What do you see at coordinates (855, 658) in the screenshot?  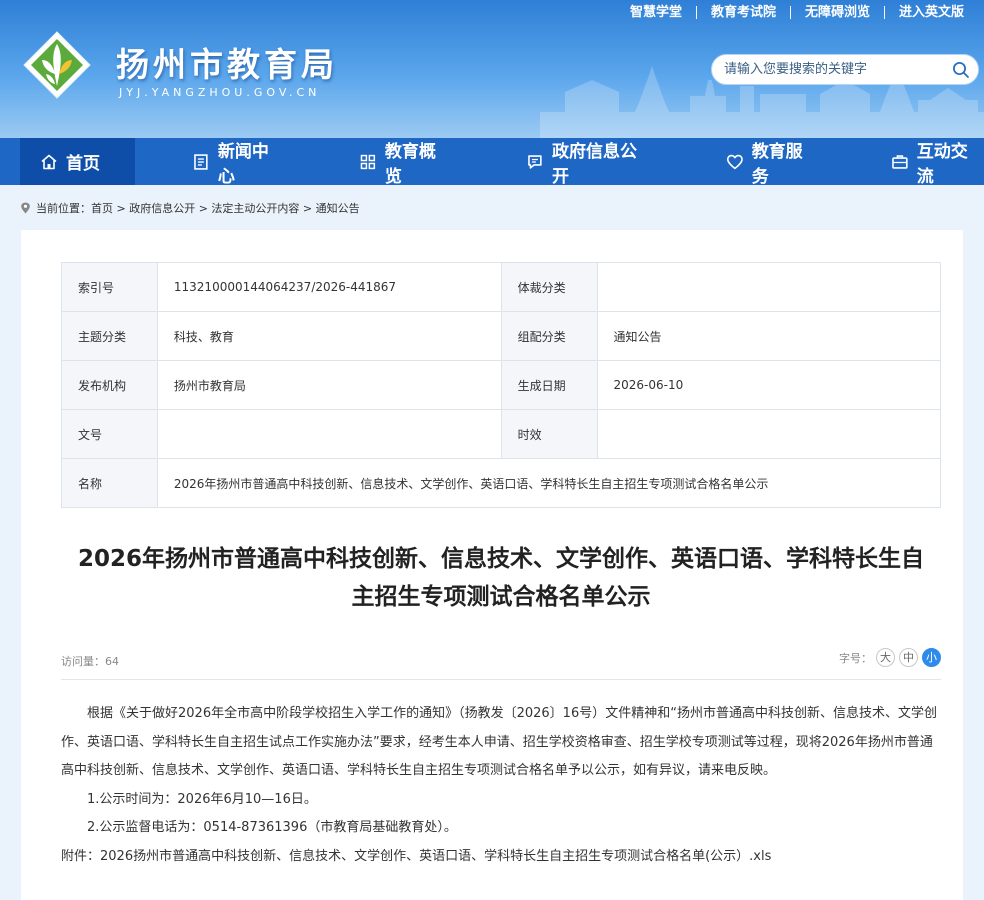 I see `font-size-label: 字号：` at bounding box center [855, 658].